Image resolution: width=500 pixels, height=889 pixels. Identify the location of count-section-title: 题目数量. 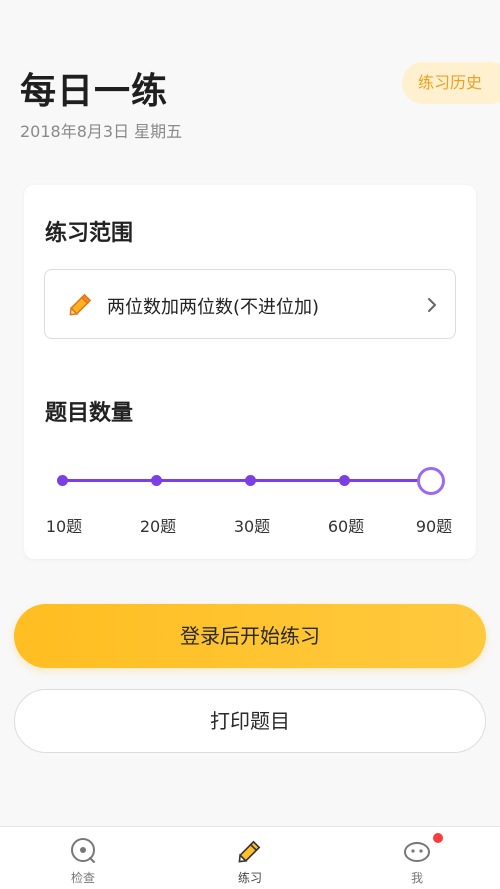
(89, 413).